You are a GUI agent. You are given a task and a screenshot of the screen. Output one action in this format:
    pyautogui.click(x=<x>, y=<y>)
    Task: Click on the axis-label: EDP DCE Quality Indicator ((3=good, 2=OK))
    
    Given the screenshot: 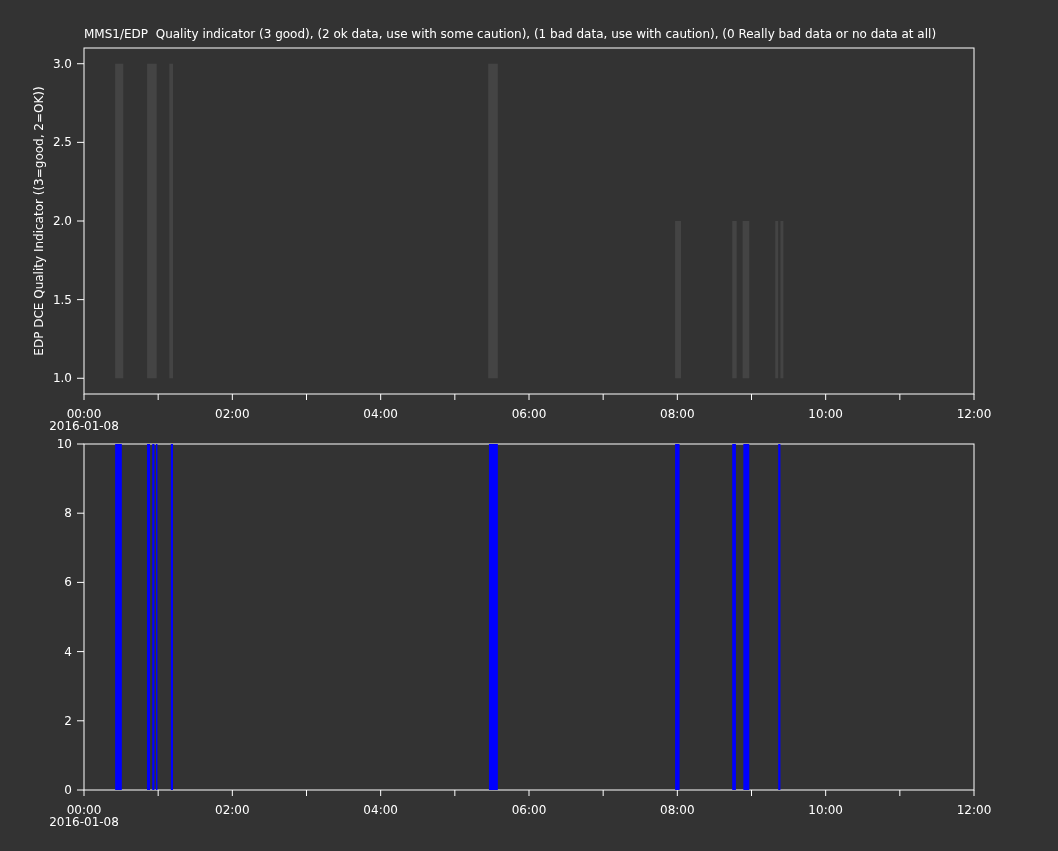 What is the action you would take?
    pyautogui.click(x=39, y=221)
    